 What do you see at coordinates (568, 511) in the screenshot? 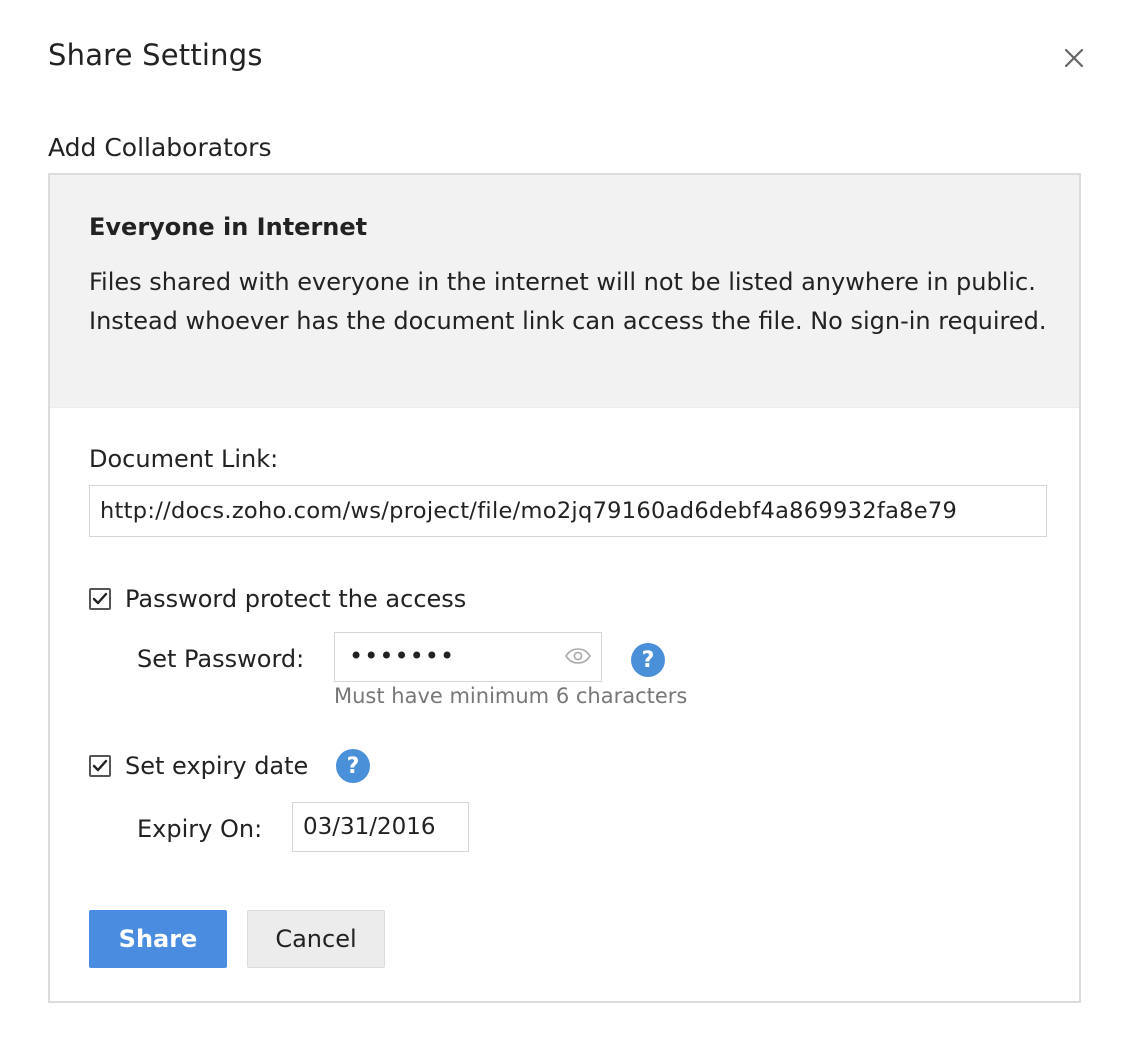
I see `document-link-input` at bounding box center [568, 511].